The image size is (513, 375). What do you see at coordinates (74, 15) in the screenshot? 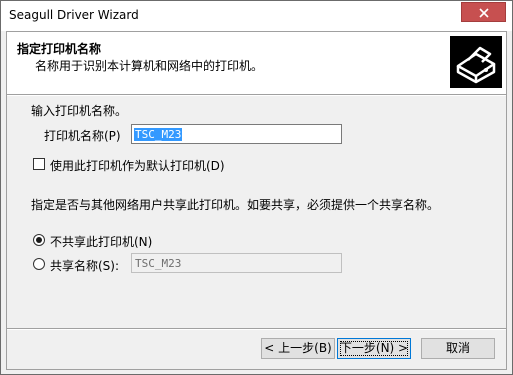
I see `window-title: Seagull Driver Wizard` at bounding box center [74, 15].